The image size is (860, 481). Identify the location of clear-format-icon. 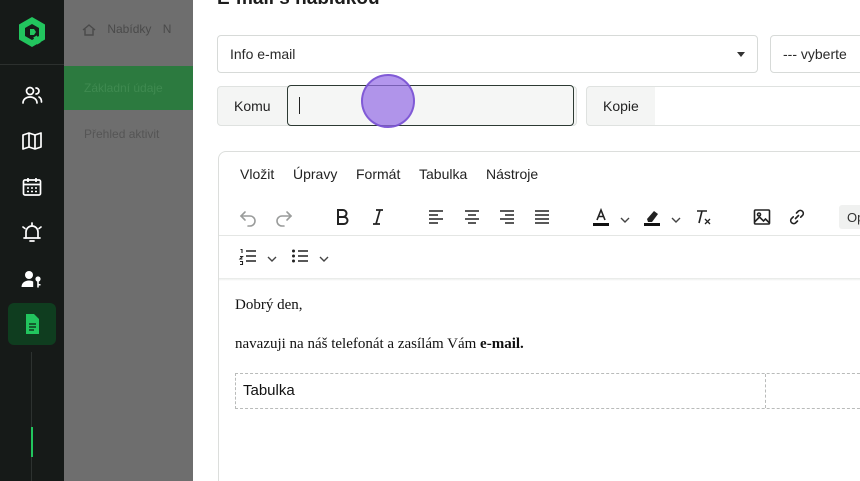
(703, 217).